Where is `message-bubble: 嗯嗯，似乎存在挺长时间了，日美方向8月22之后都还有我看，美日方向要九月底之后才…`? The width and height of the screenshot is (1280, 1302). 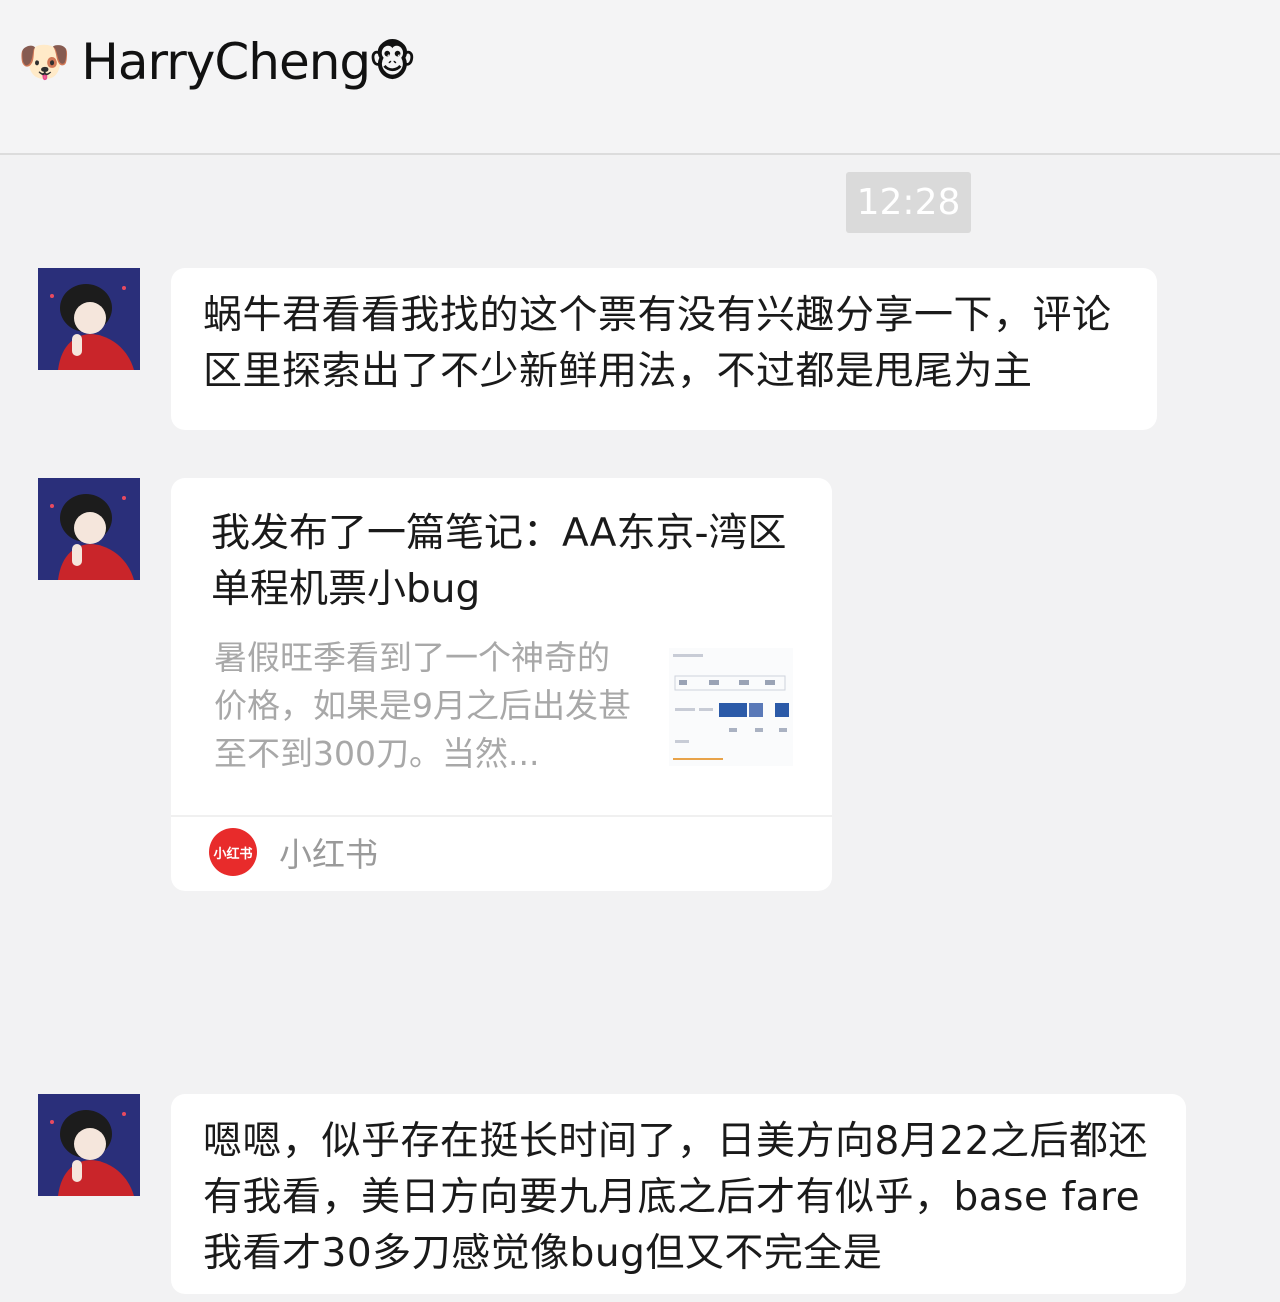
message-bubble: 嗯嗯，似乎存在挺长时间了，日美方向8月22之后都还有我看，美日方向要九月底之后才… is located at coordinates (678, 1194).